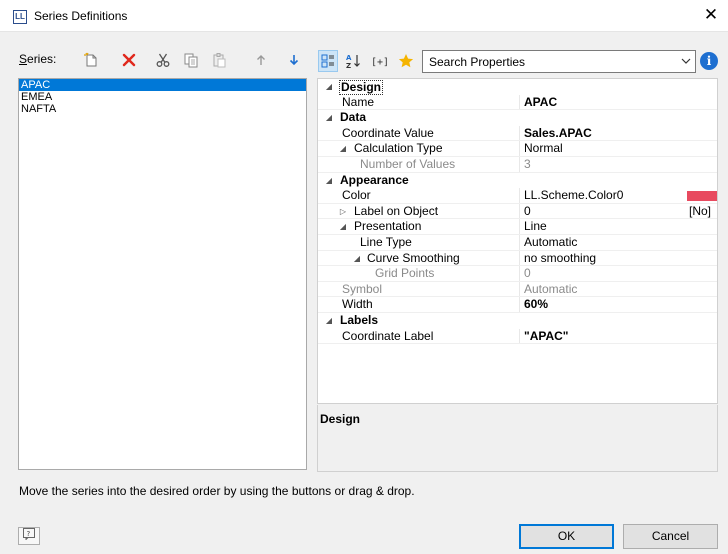 The height and width of the screenshot is (554, 728). Describe the element at coordinates (517, 289) in the screenshot. I see `property-row-symbol: Symbol Automatic` at that location.